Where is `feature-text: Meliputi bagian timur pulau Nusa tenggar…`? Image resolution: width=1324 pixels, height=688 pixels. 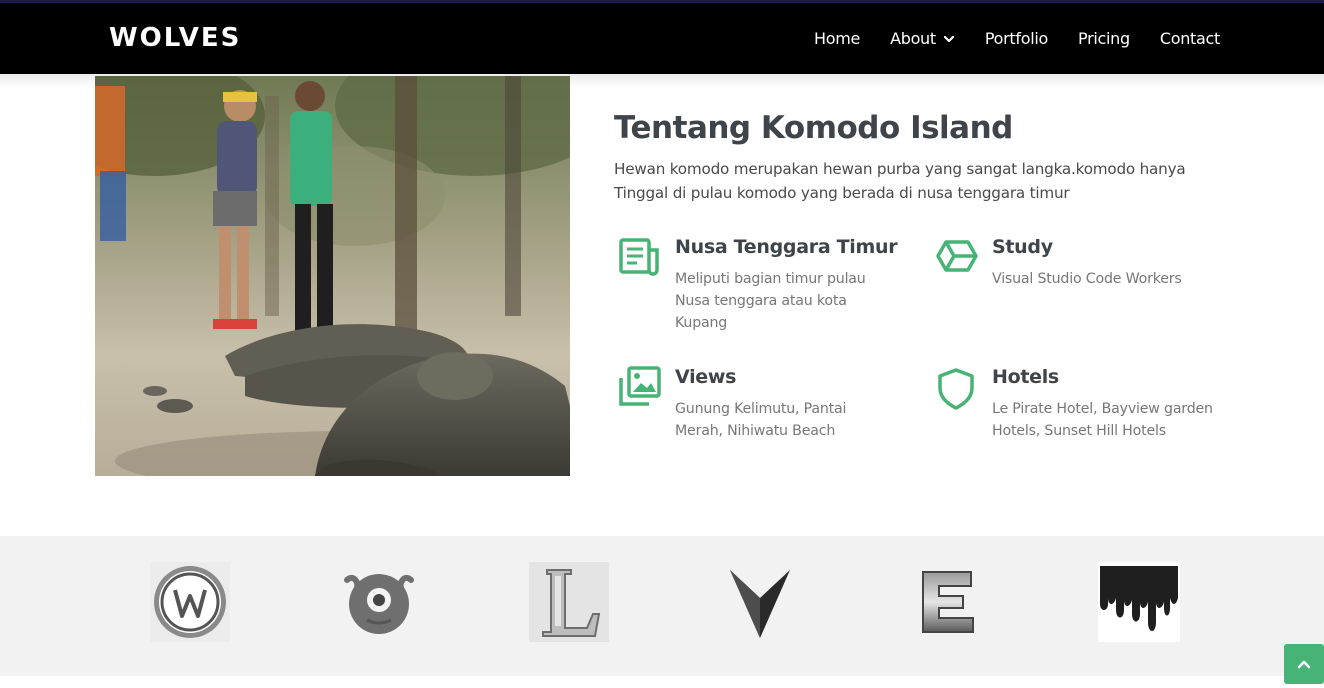 feature-text: Meliputi bagian timur pulau Nusa tenggar… is located at coordinates (770, 301).